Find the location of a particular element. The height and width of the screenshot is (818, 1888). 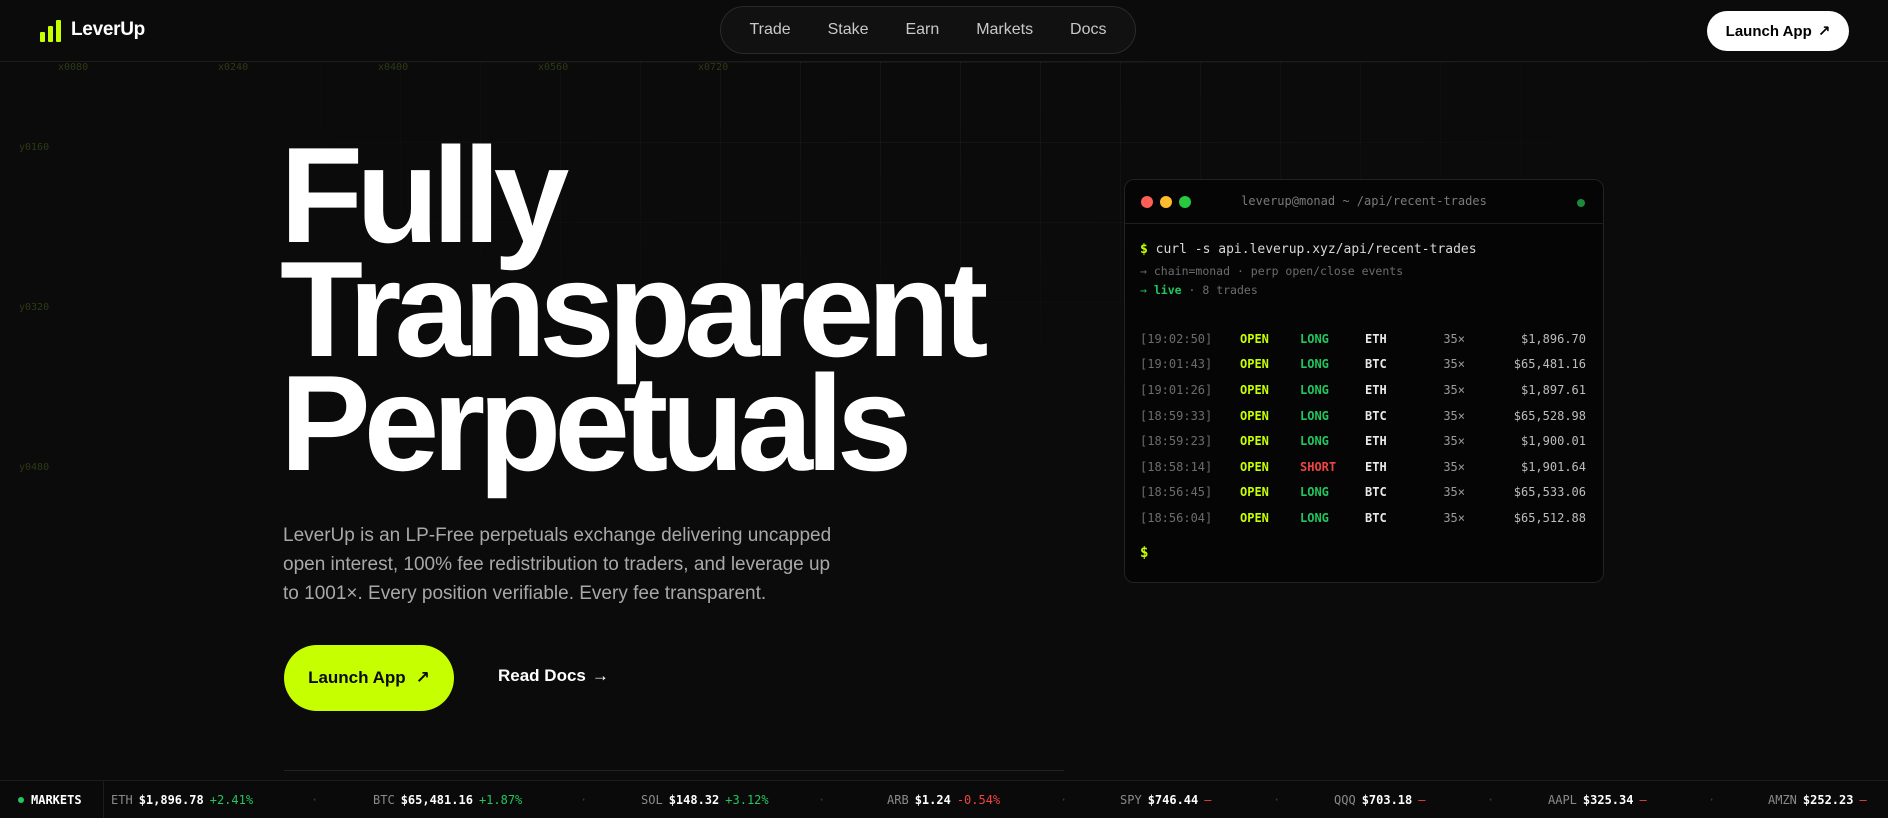

ticker-item: QQQ $703.18 — is located at coordinates (1380, 800).